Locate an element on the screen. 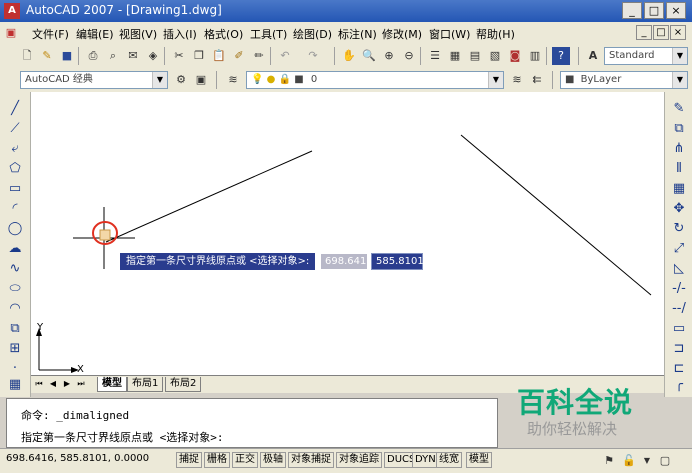 Image resolution: width=692 pixels, height=473 pixels. save-workspace-icon: ▣ is located at coordinates (201, 80).